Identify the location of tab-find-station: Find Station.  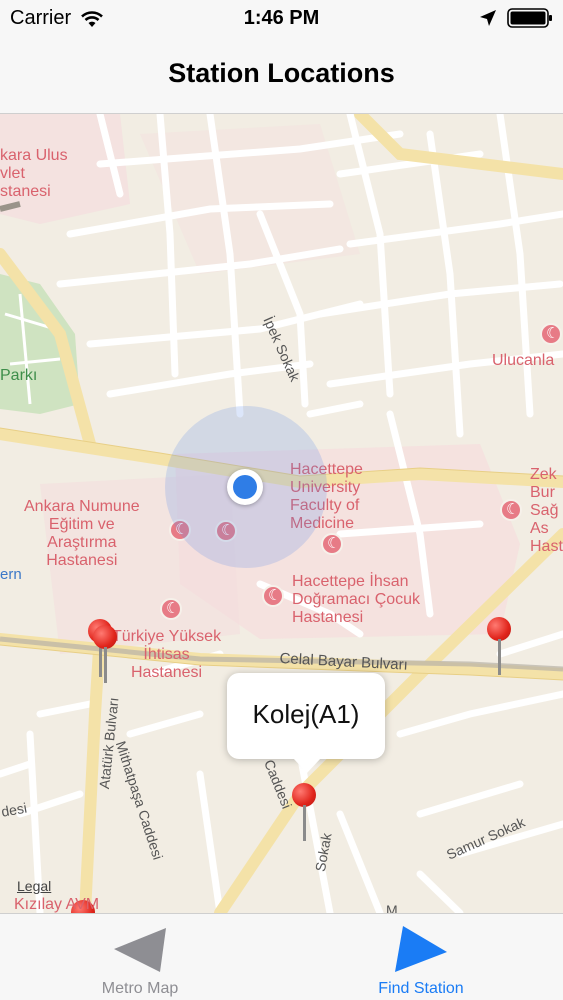
(421, 957).